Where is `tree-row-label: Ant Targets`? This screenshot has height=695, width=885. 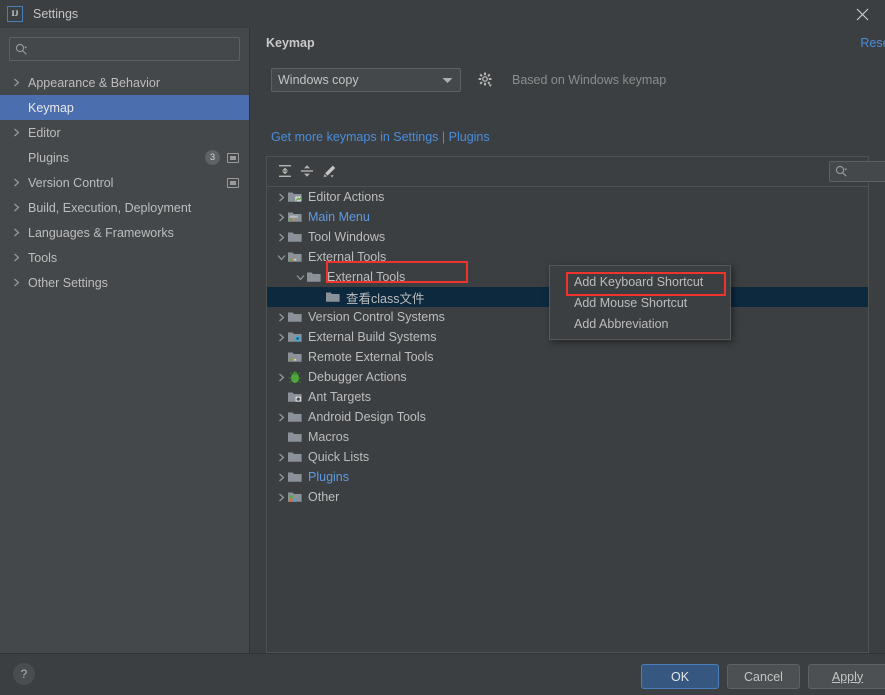 tree-row-label: Ant Targets is located at coordinates (340, 397).